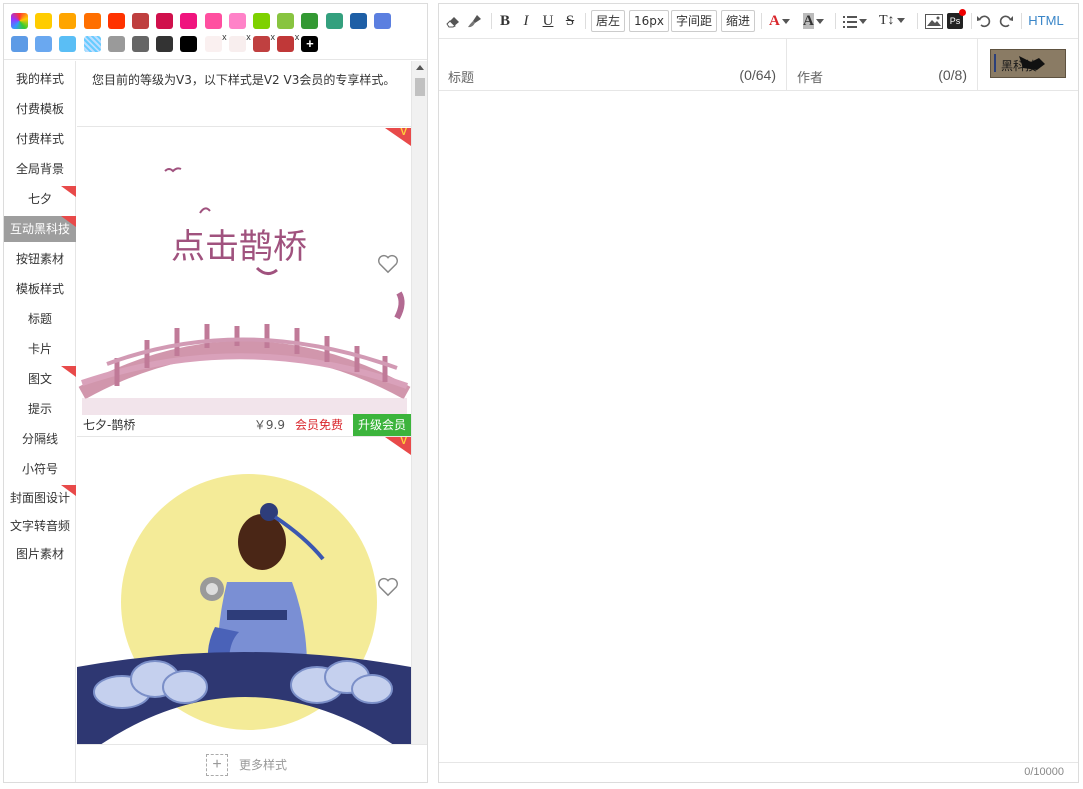 The width and height of the screenshot is (1083, 789). I want to click on toolbar-divider, so click(917, 21).